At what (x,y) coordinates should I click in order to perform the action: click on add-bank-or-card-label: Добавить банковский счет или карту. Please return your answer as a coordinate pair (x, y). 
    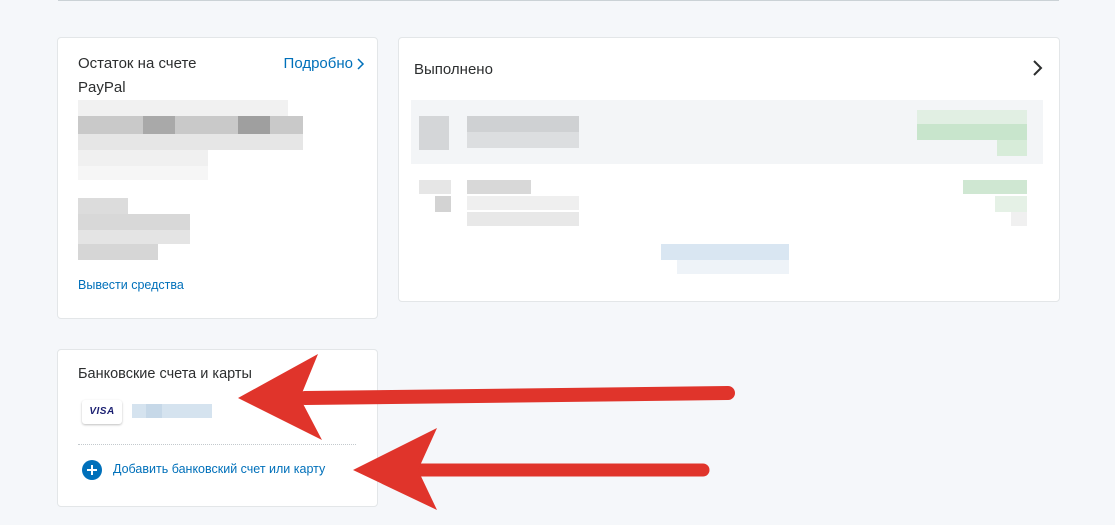
    Looking at the image, I should click on (219, 469).